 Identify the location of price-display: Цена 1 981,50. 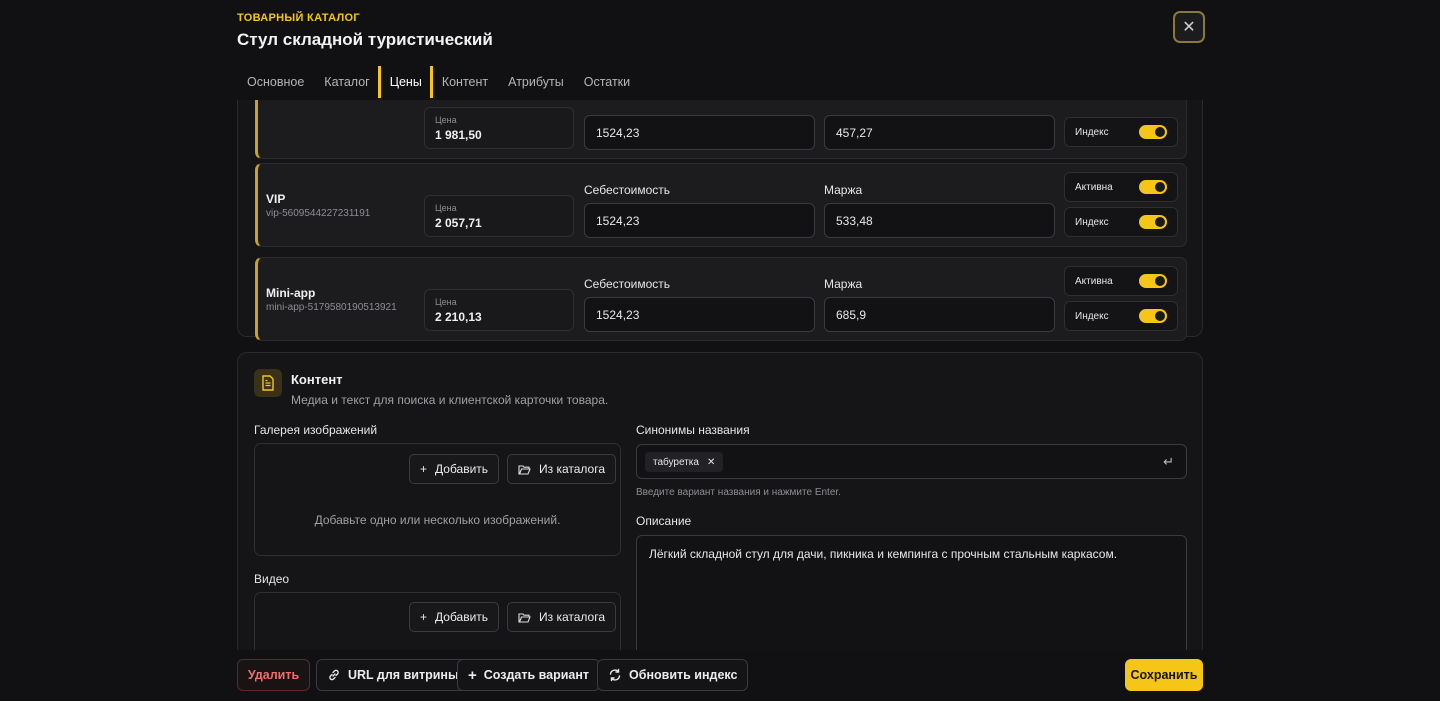
(499, 128).